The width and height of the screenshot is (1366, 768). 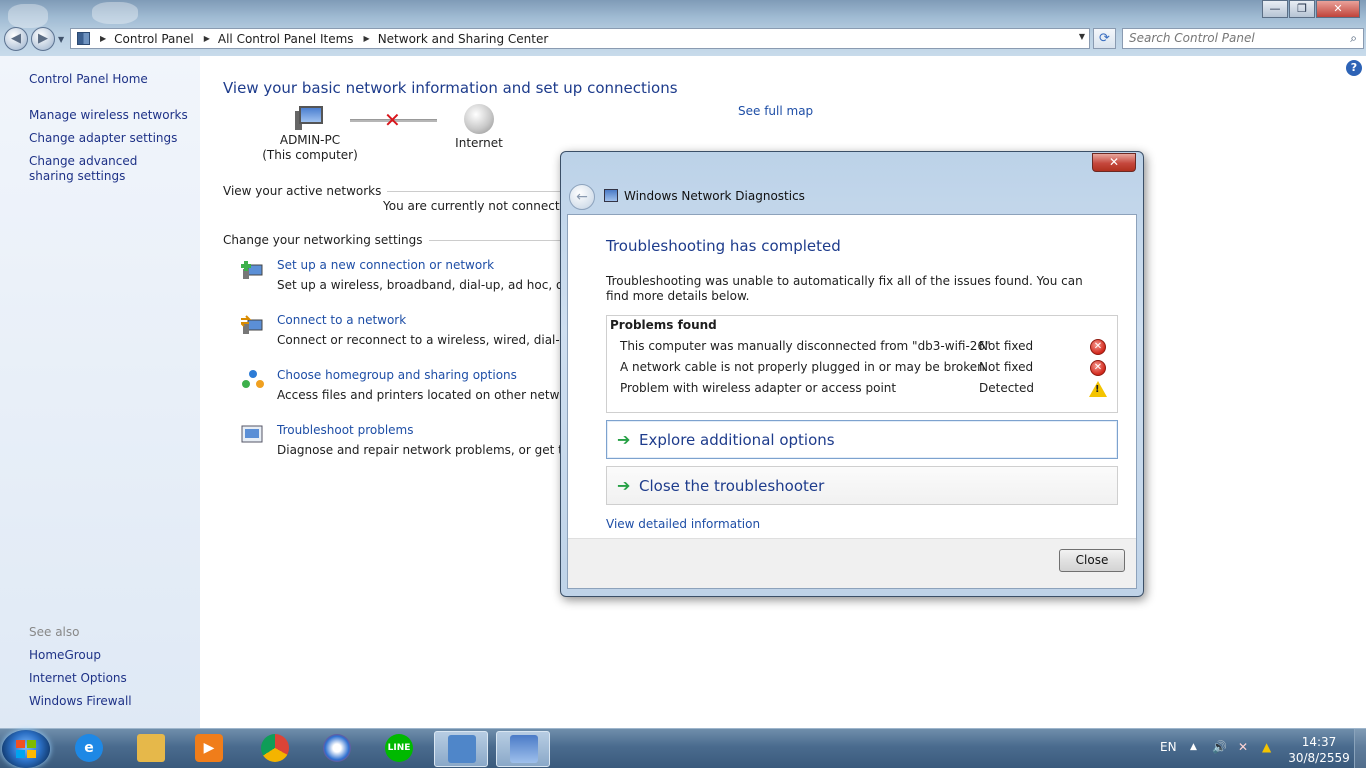 I want to click on refresh-button: ⟳, so click(x=1104, y=38).